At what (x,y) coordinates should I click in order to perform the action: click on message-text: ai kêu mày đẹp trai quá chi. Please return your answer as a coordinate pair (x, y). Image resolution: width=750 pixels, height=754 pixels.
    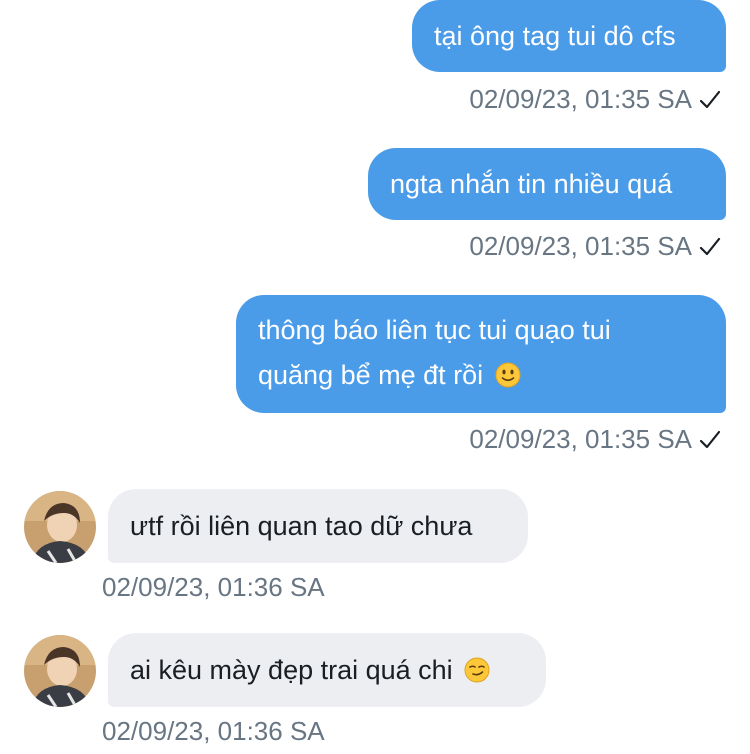
    Looking at the image, I should click on (291, 670).